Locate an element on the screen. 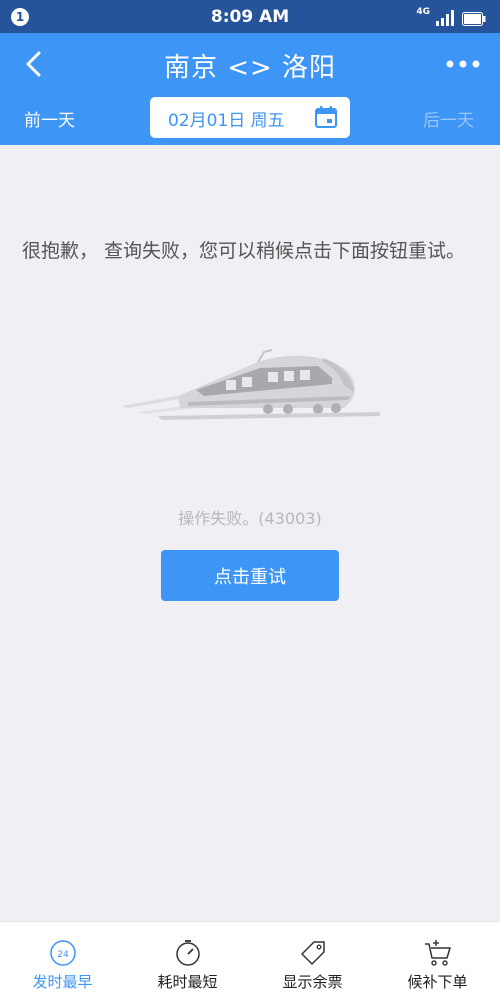  selected-date: 02月01日 周五 is located at coordinates (226, 121).